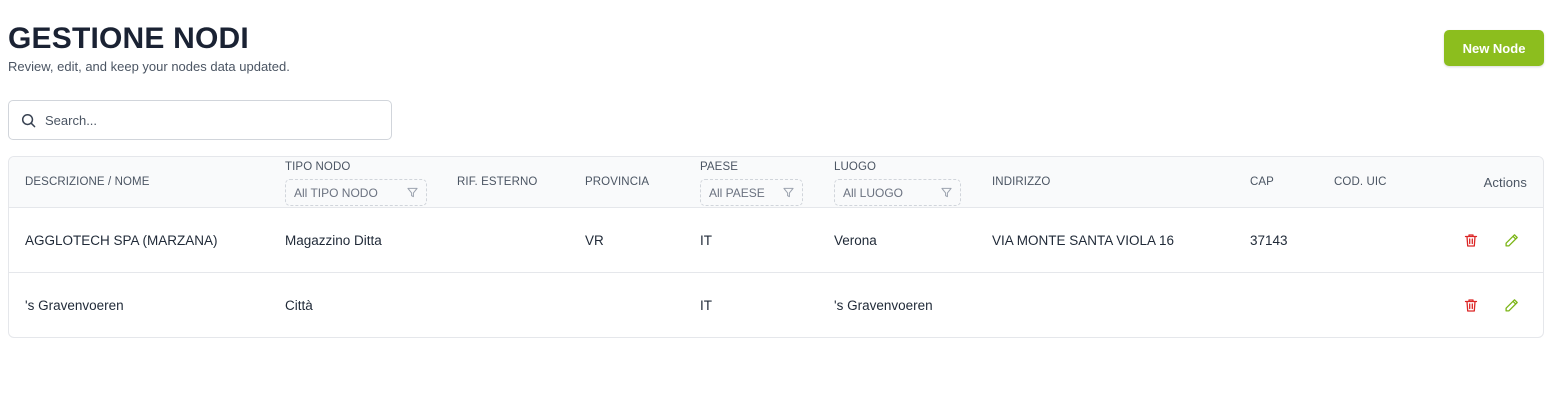 The height and width of the screenshot is (420, 1566). What do you see at coordinates (210, 120) in the screenshot?
I see `search-input` at bounding box center [210, 120].